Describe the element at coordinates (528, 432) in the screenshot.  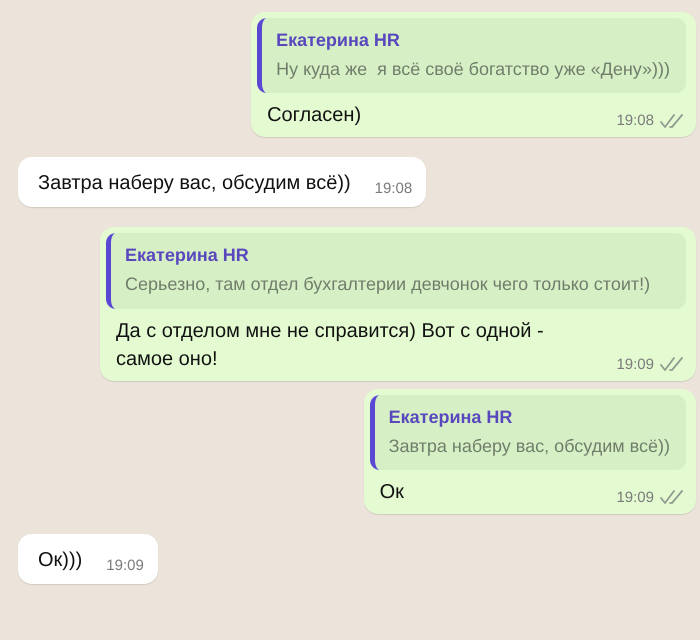
I see `reply-quote: Екатерина HR Завтра наберу вас, обсудим всё))` at that location.